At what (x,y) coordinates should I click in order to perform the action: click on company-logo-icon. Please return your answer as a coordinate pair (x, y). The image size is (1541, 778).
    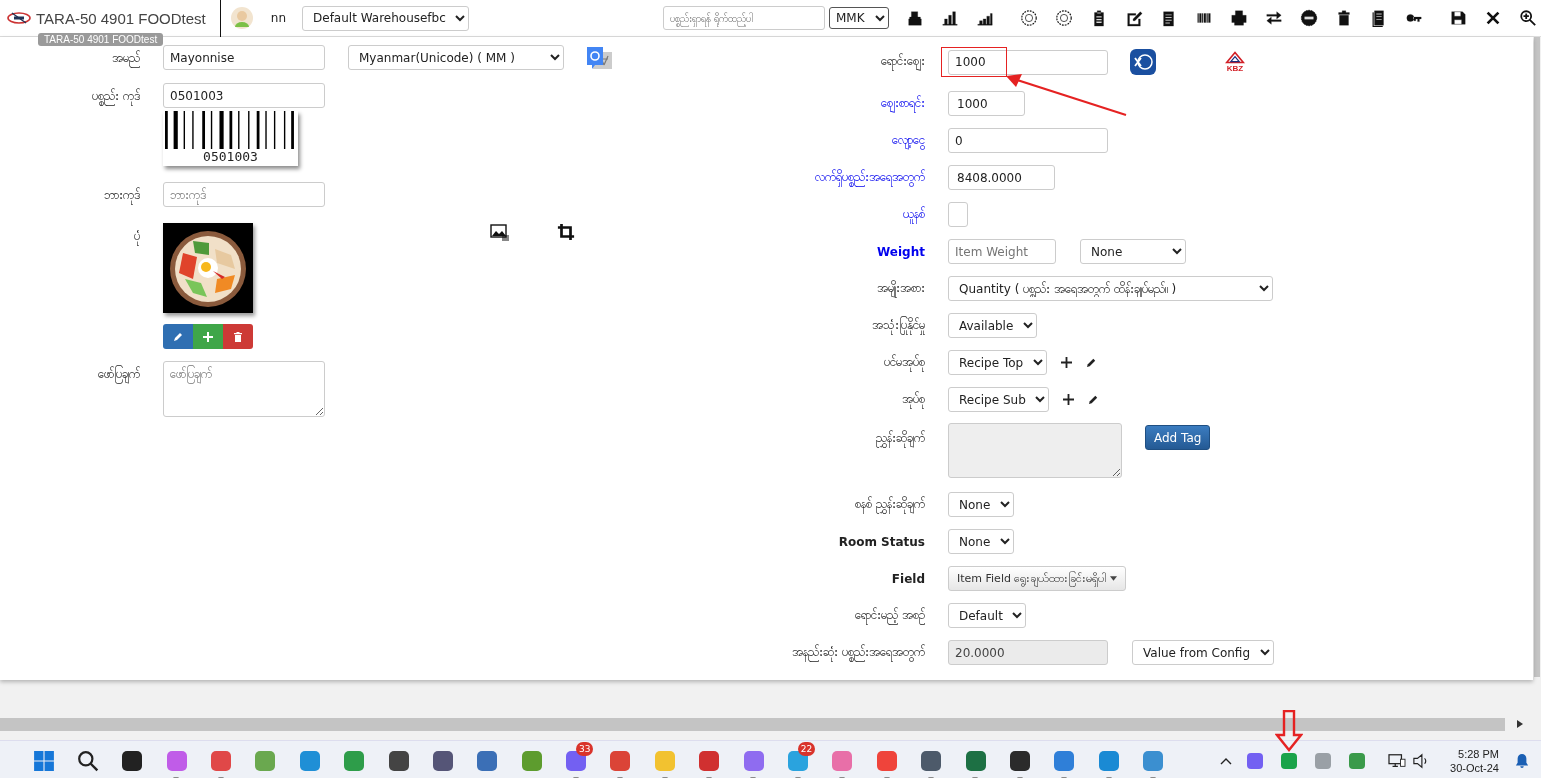
    Looking at the image, I should click on (19, 18).